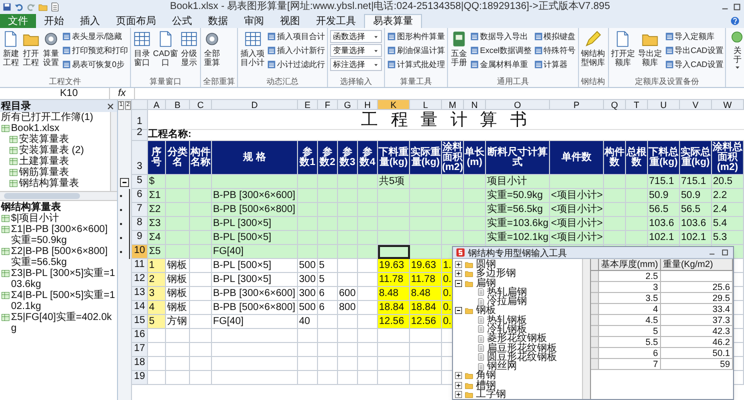 This screenshot has width=744, height=400. Describe the element at coordinates (486, 283) in the screenshot. I see `tree-item: 扁钢` at that location.